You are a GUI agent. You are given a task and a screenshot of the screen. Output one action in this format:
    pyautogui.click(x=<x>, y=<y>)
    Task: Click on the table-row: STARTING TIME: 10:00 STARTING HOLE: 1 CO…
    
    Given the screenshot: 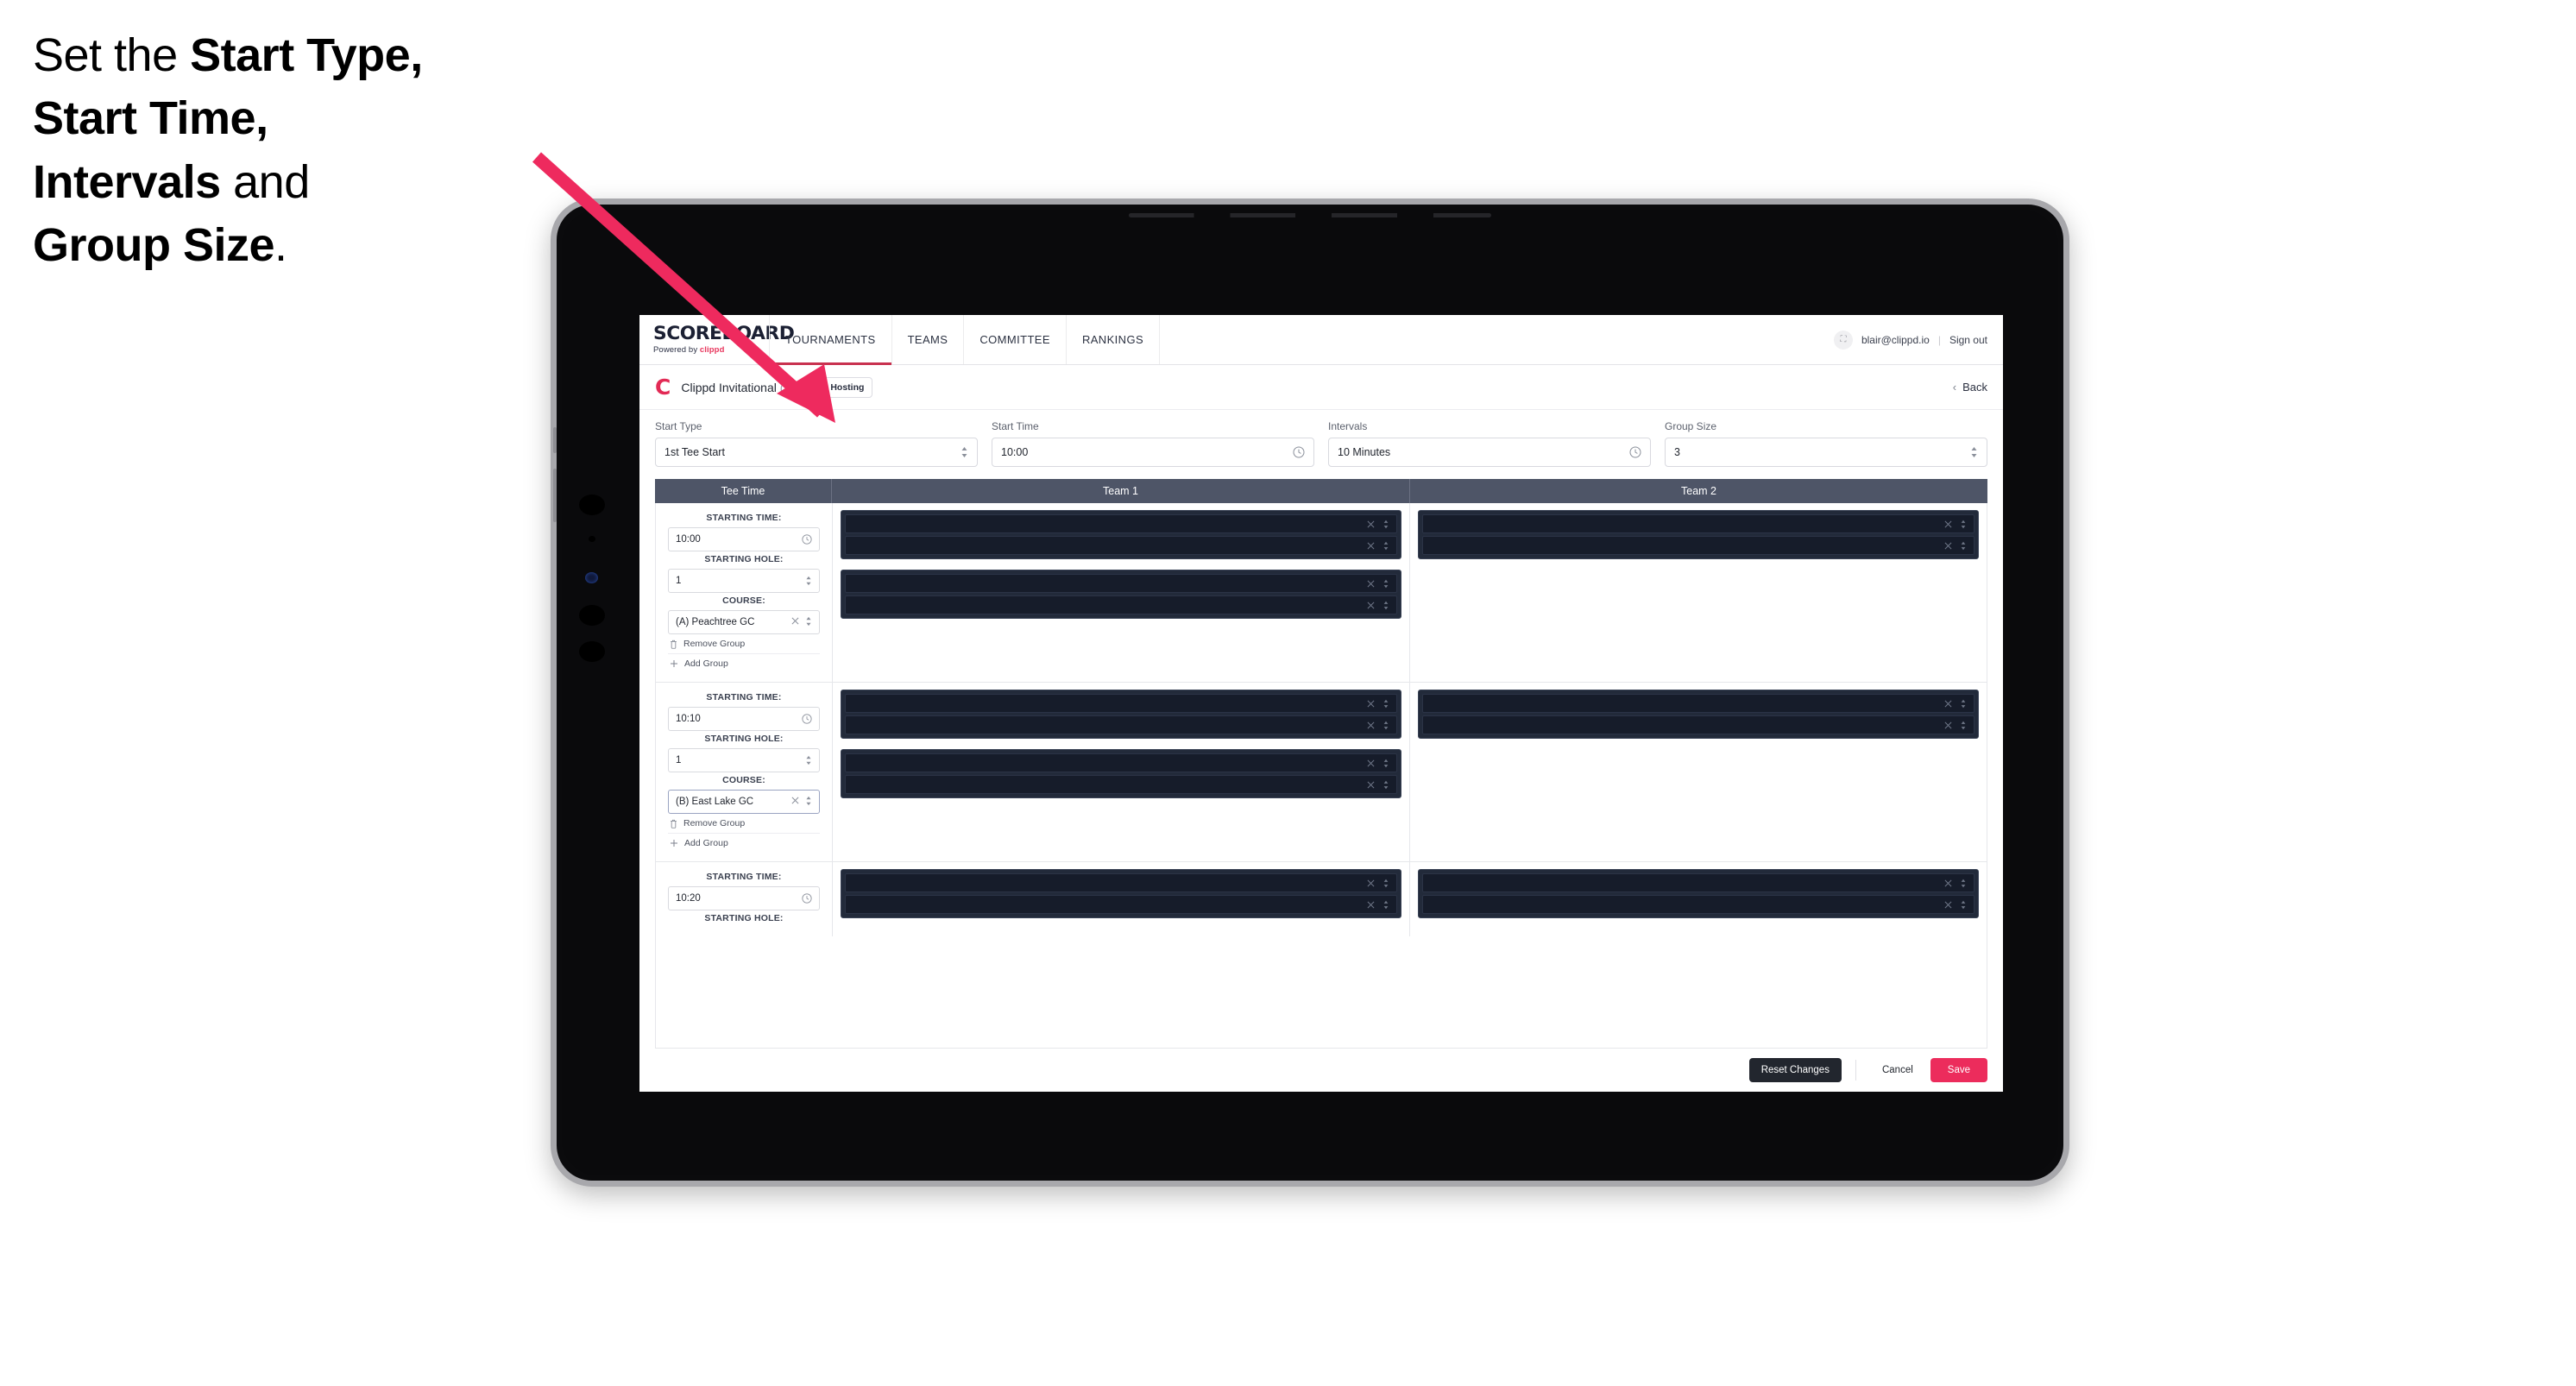 What is the action you would take?
    pyautogui.click(x=1321, y=593)
    